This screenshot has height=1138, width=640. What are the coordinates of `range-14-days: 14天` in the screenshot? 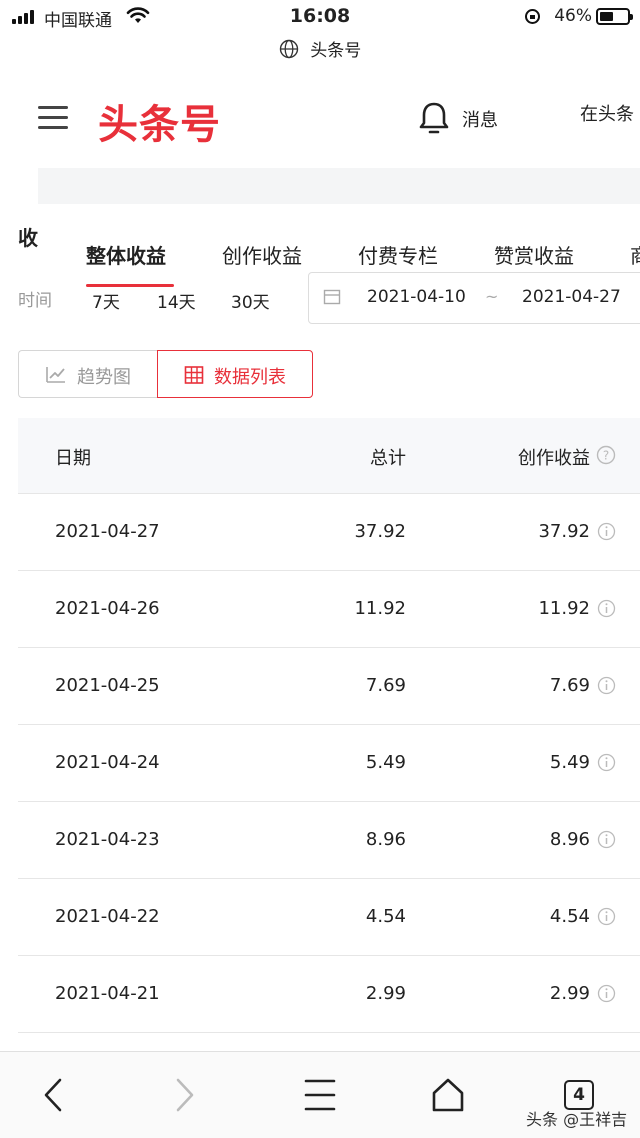 It's located at (176, 300).